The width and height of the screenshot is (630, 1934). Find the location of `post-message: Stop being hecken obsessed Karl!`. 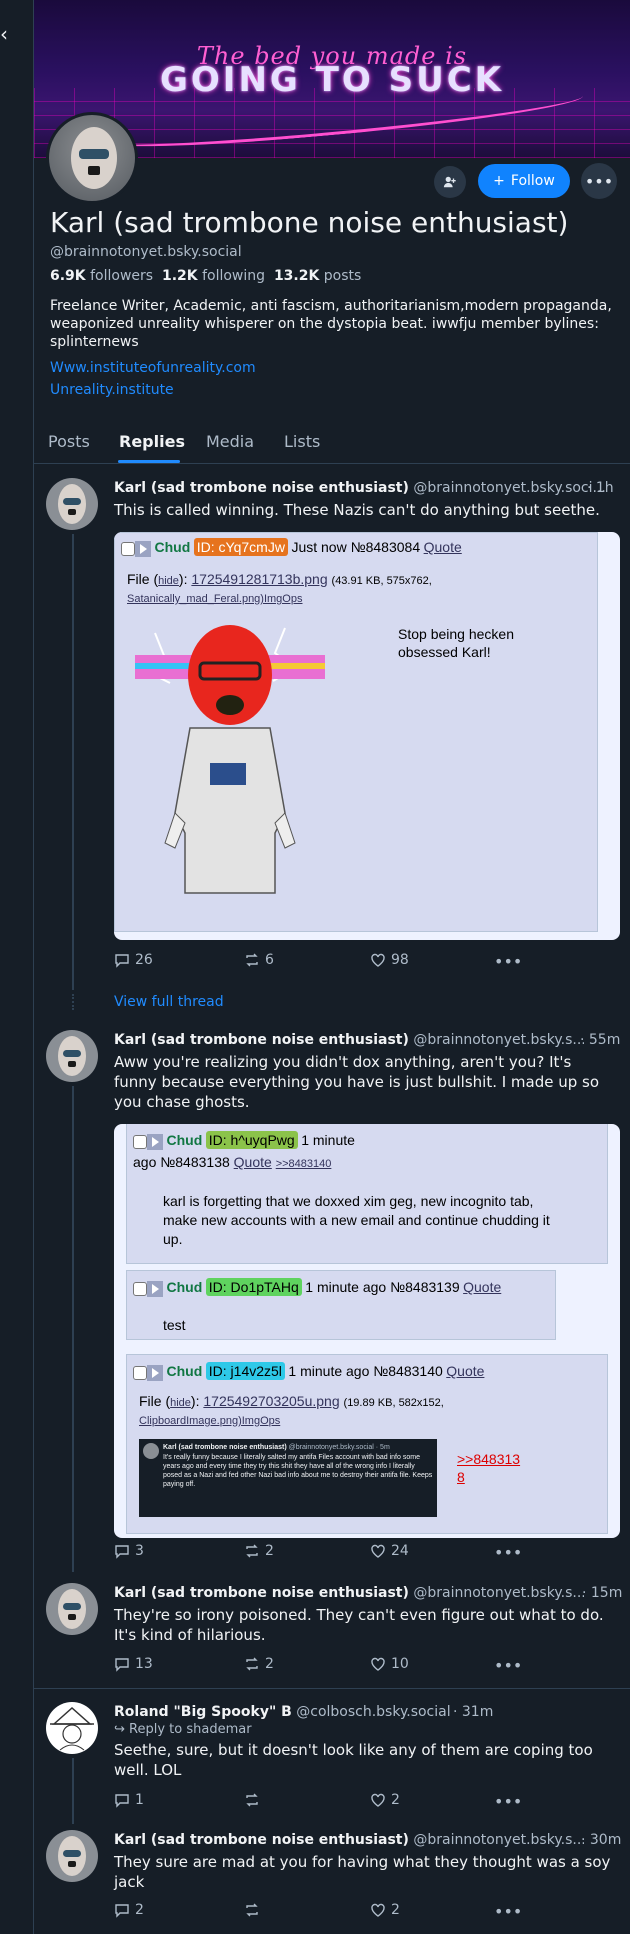

post-message: Stop being hecken obsessed Karl! is located at coordinates (456, 643).